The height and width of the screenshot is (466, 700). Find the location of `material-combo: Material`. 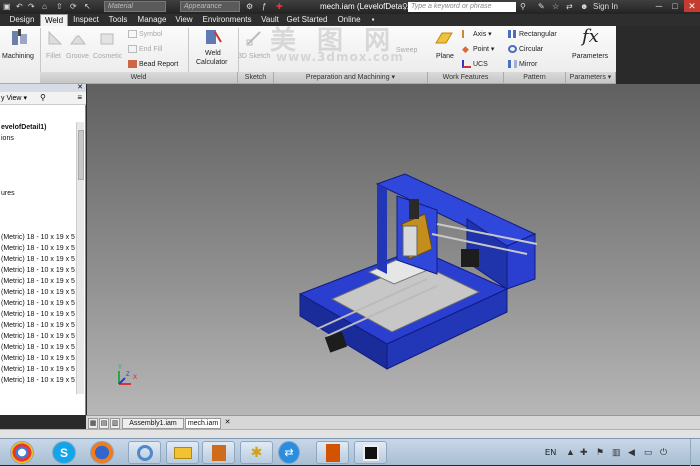

material-combo: Material is located at coordinates (135, 6).